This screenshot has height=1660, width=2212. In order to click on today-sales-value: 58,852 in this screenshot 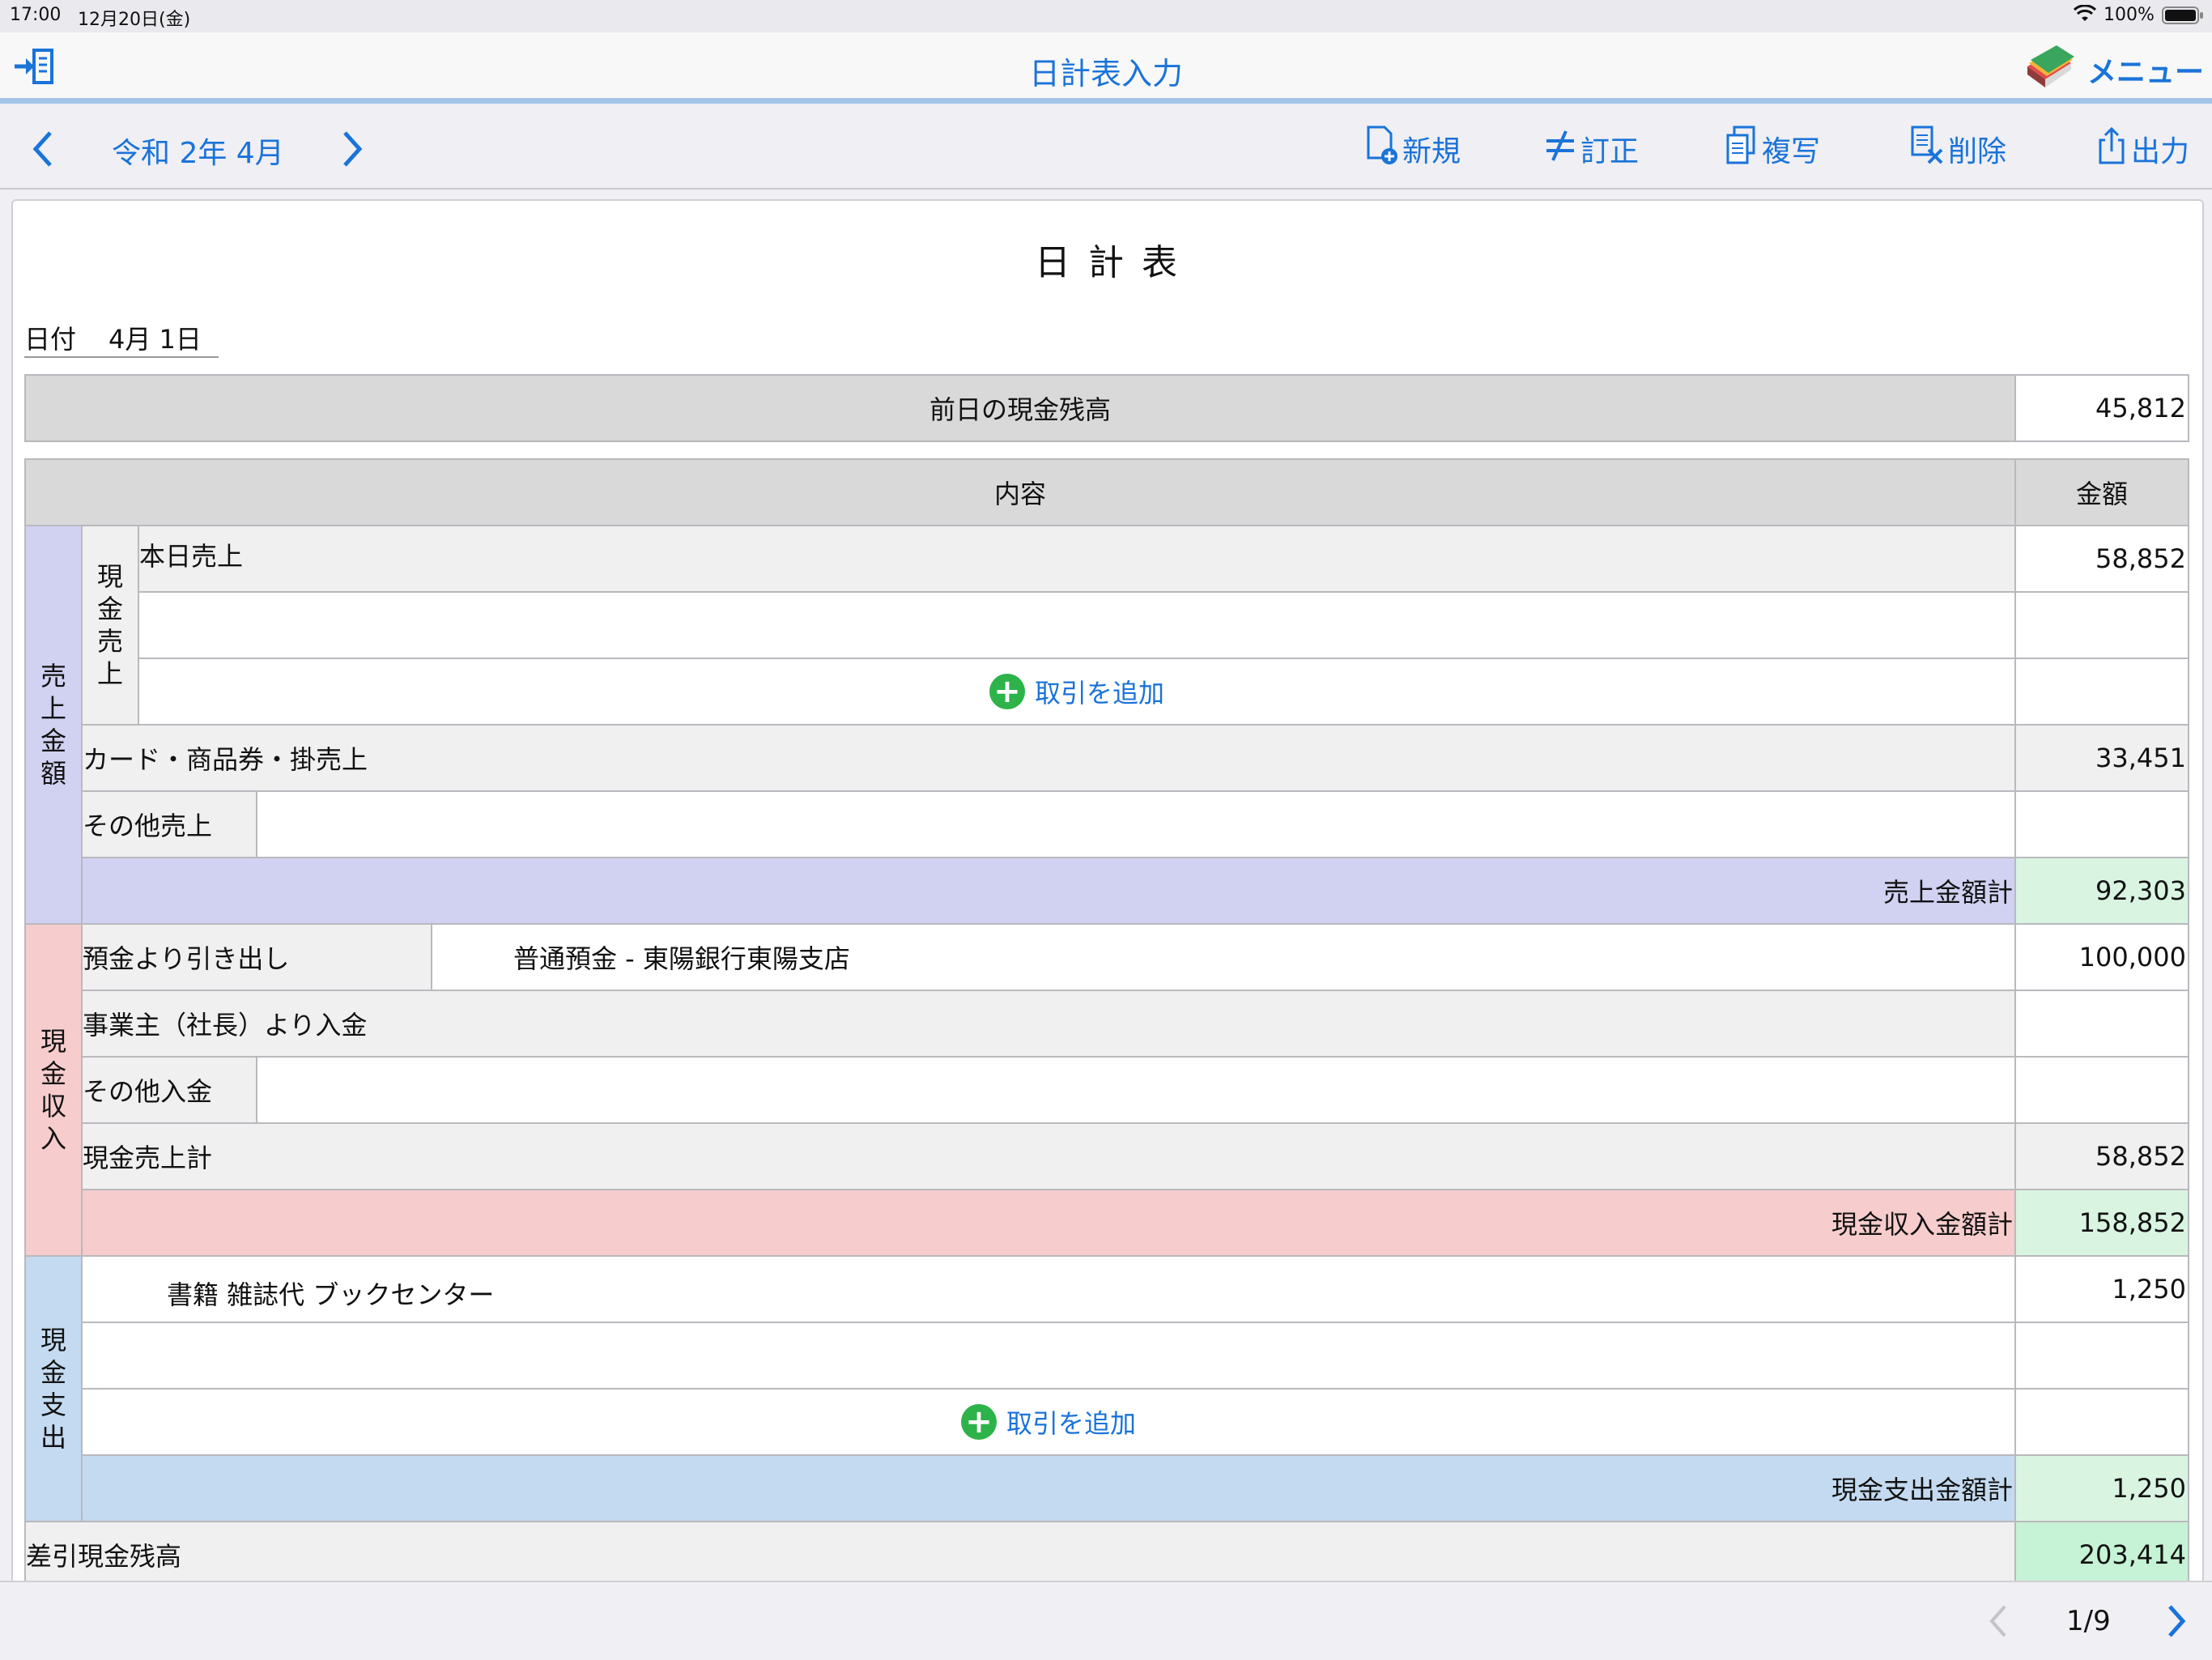, I will do `click(2101, 559)`.